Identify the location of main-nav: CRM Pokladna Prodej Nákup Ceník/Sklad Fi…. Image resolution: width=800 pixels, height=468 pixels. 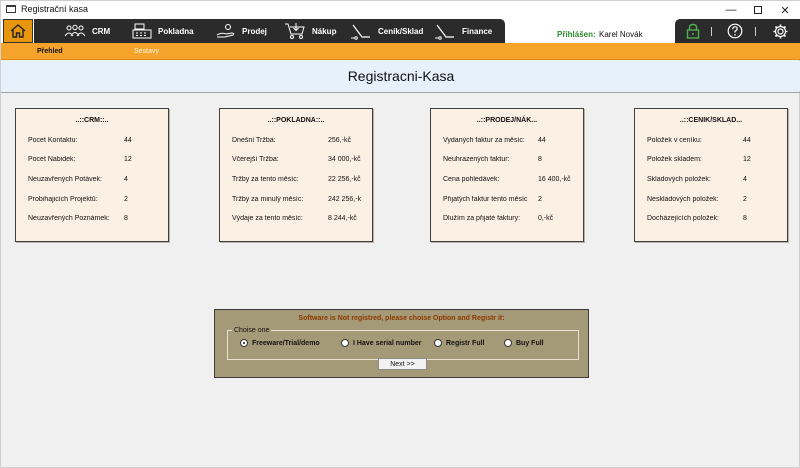
(269, 31).